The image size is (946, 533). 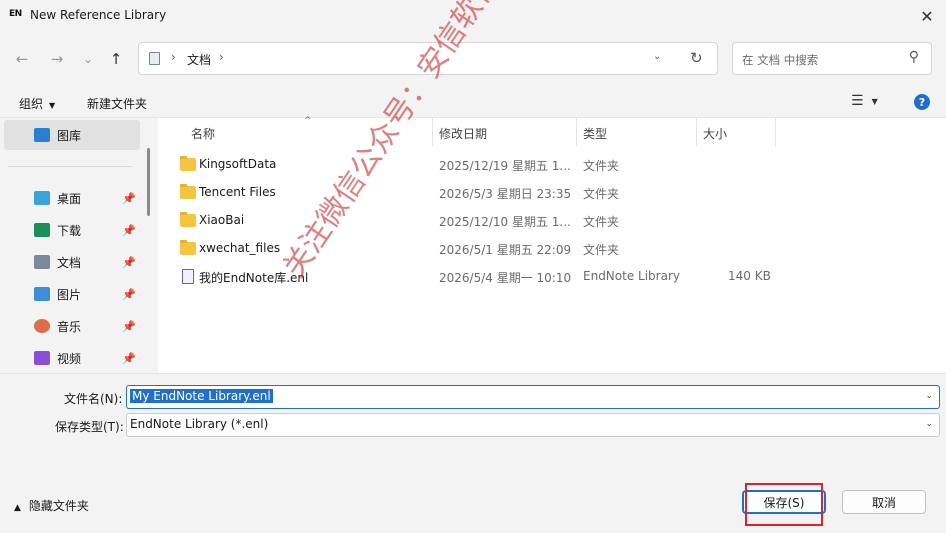 What do you see at coordinates (154, 58) in the screenshot?
I see `documents-location-icon` at bounding box center [154, 58].